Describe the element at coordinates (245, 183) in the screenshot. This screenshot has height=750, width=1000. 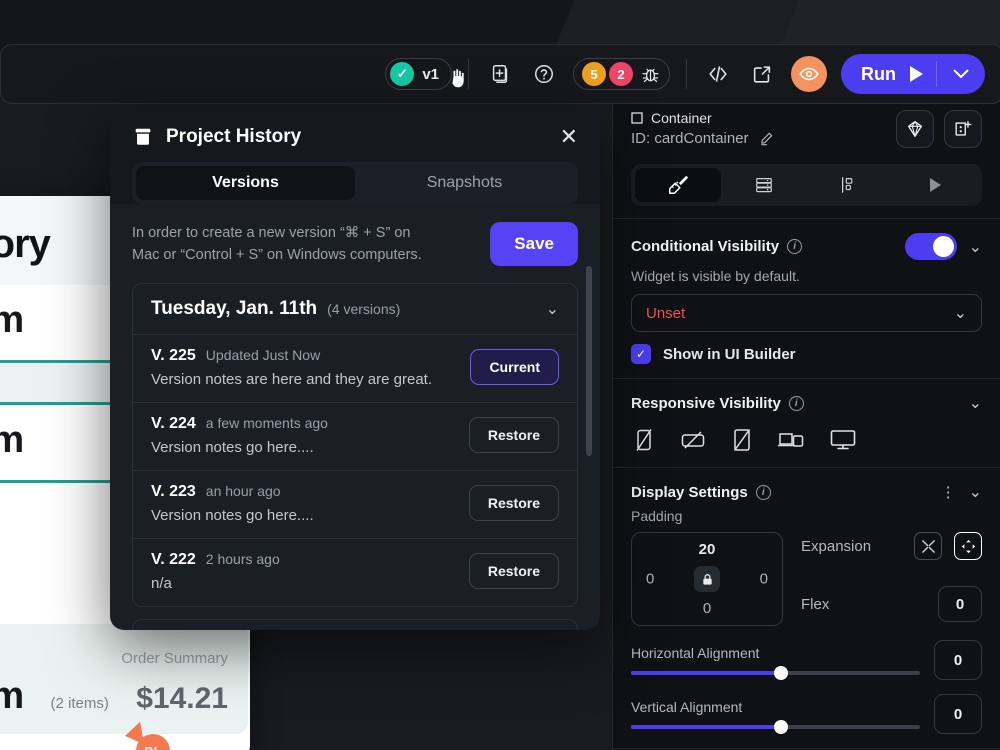
I see `tab-versions: Versions` at that location.